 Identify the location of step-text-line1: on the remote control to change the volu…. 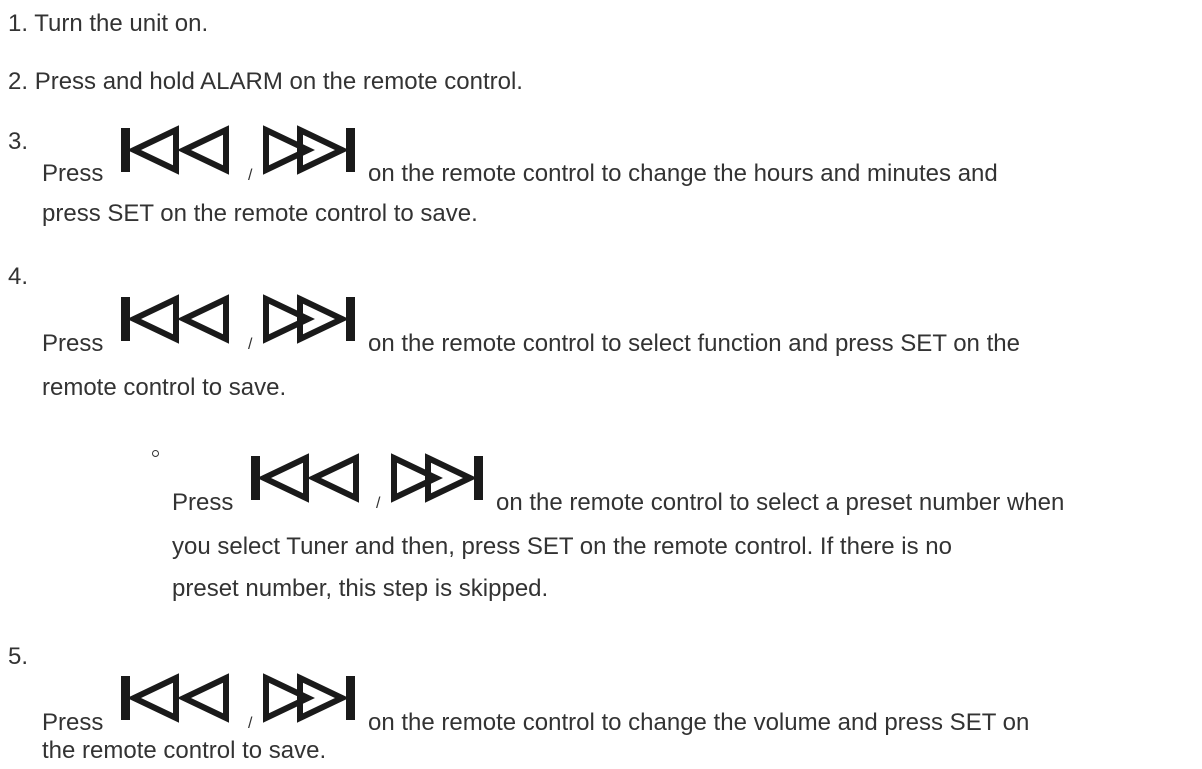
(699, 722).